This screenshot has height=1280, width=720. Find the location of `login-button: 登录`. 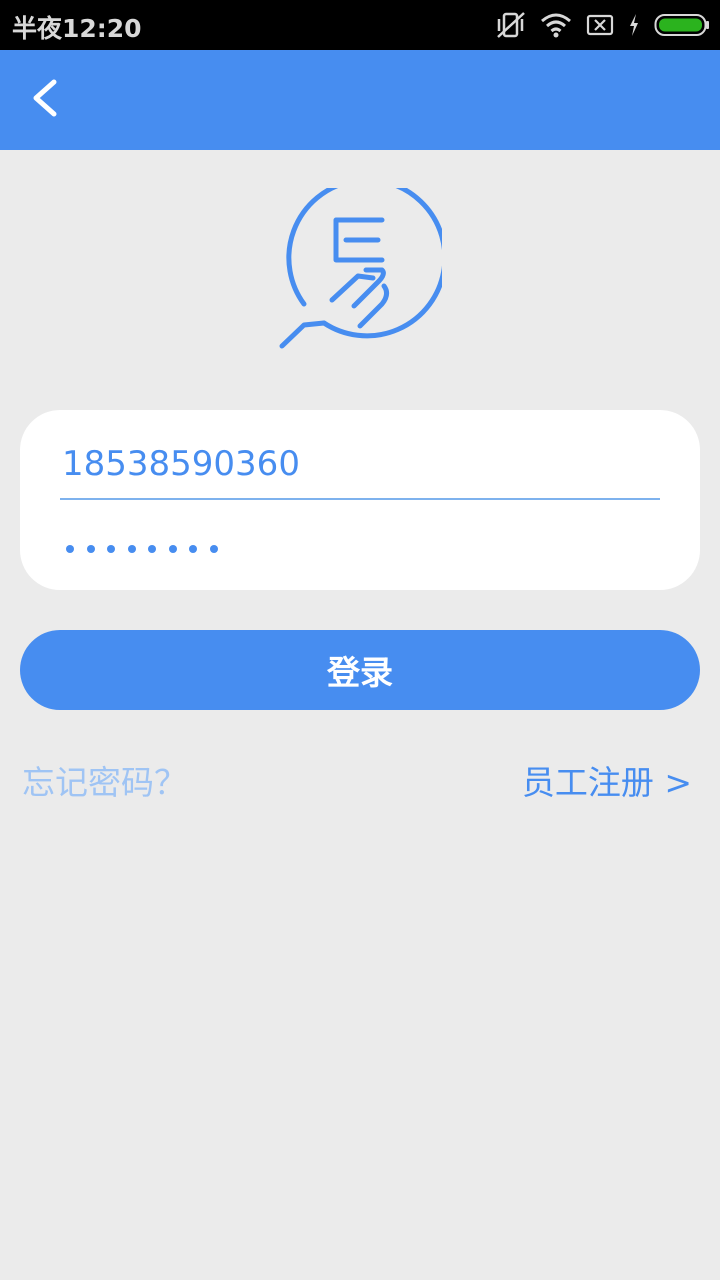

login-button: 登录 is located at coordinates (360, 670).